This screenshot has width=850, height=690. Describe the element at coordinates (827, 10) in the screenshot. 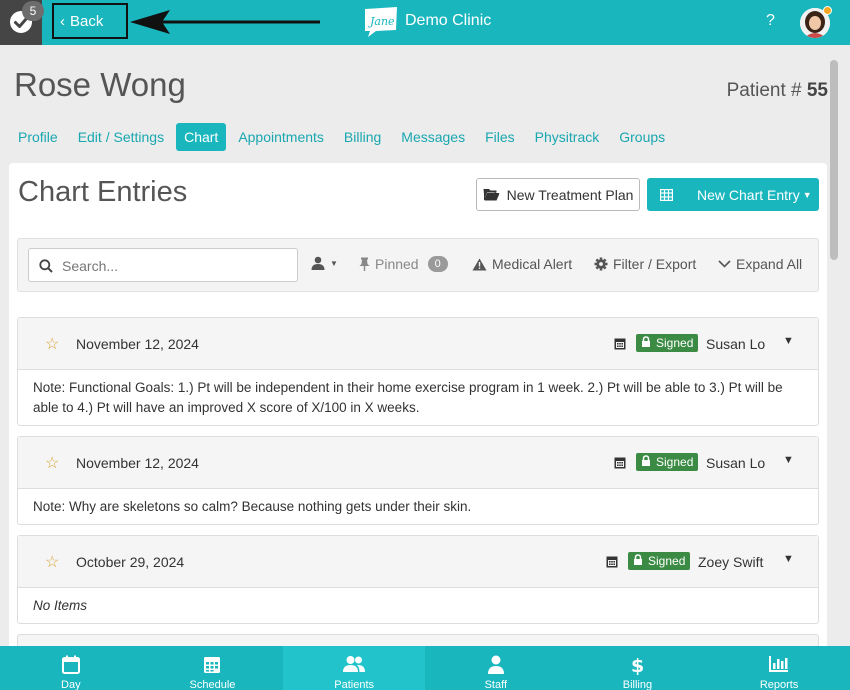

I see `status-dot` at that location.